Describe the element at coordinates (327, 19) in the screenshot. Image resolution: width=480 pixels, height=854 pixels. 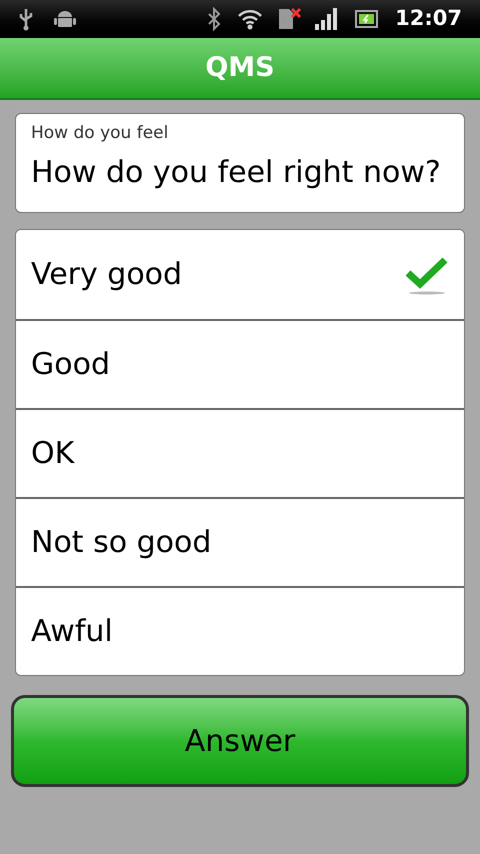
I see `signal-icon` at that location.